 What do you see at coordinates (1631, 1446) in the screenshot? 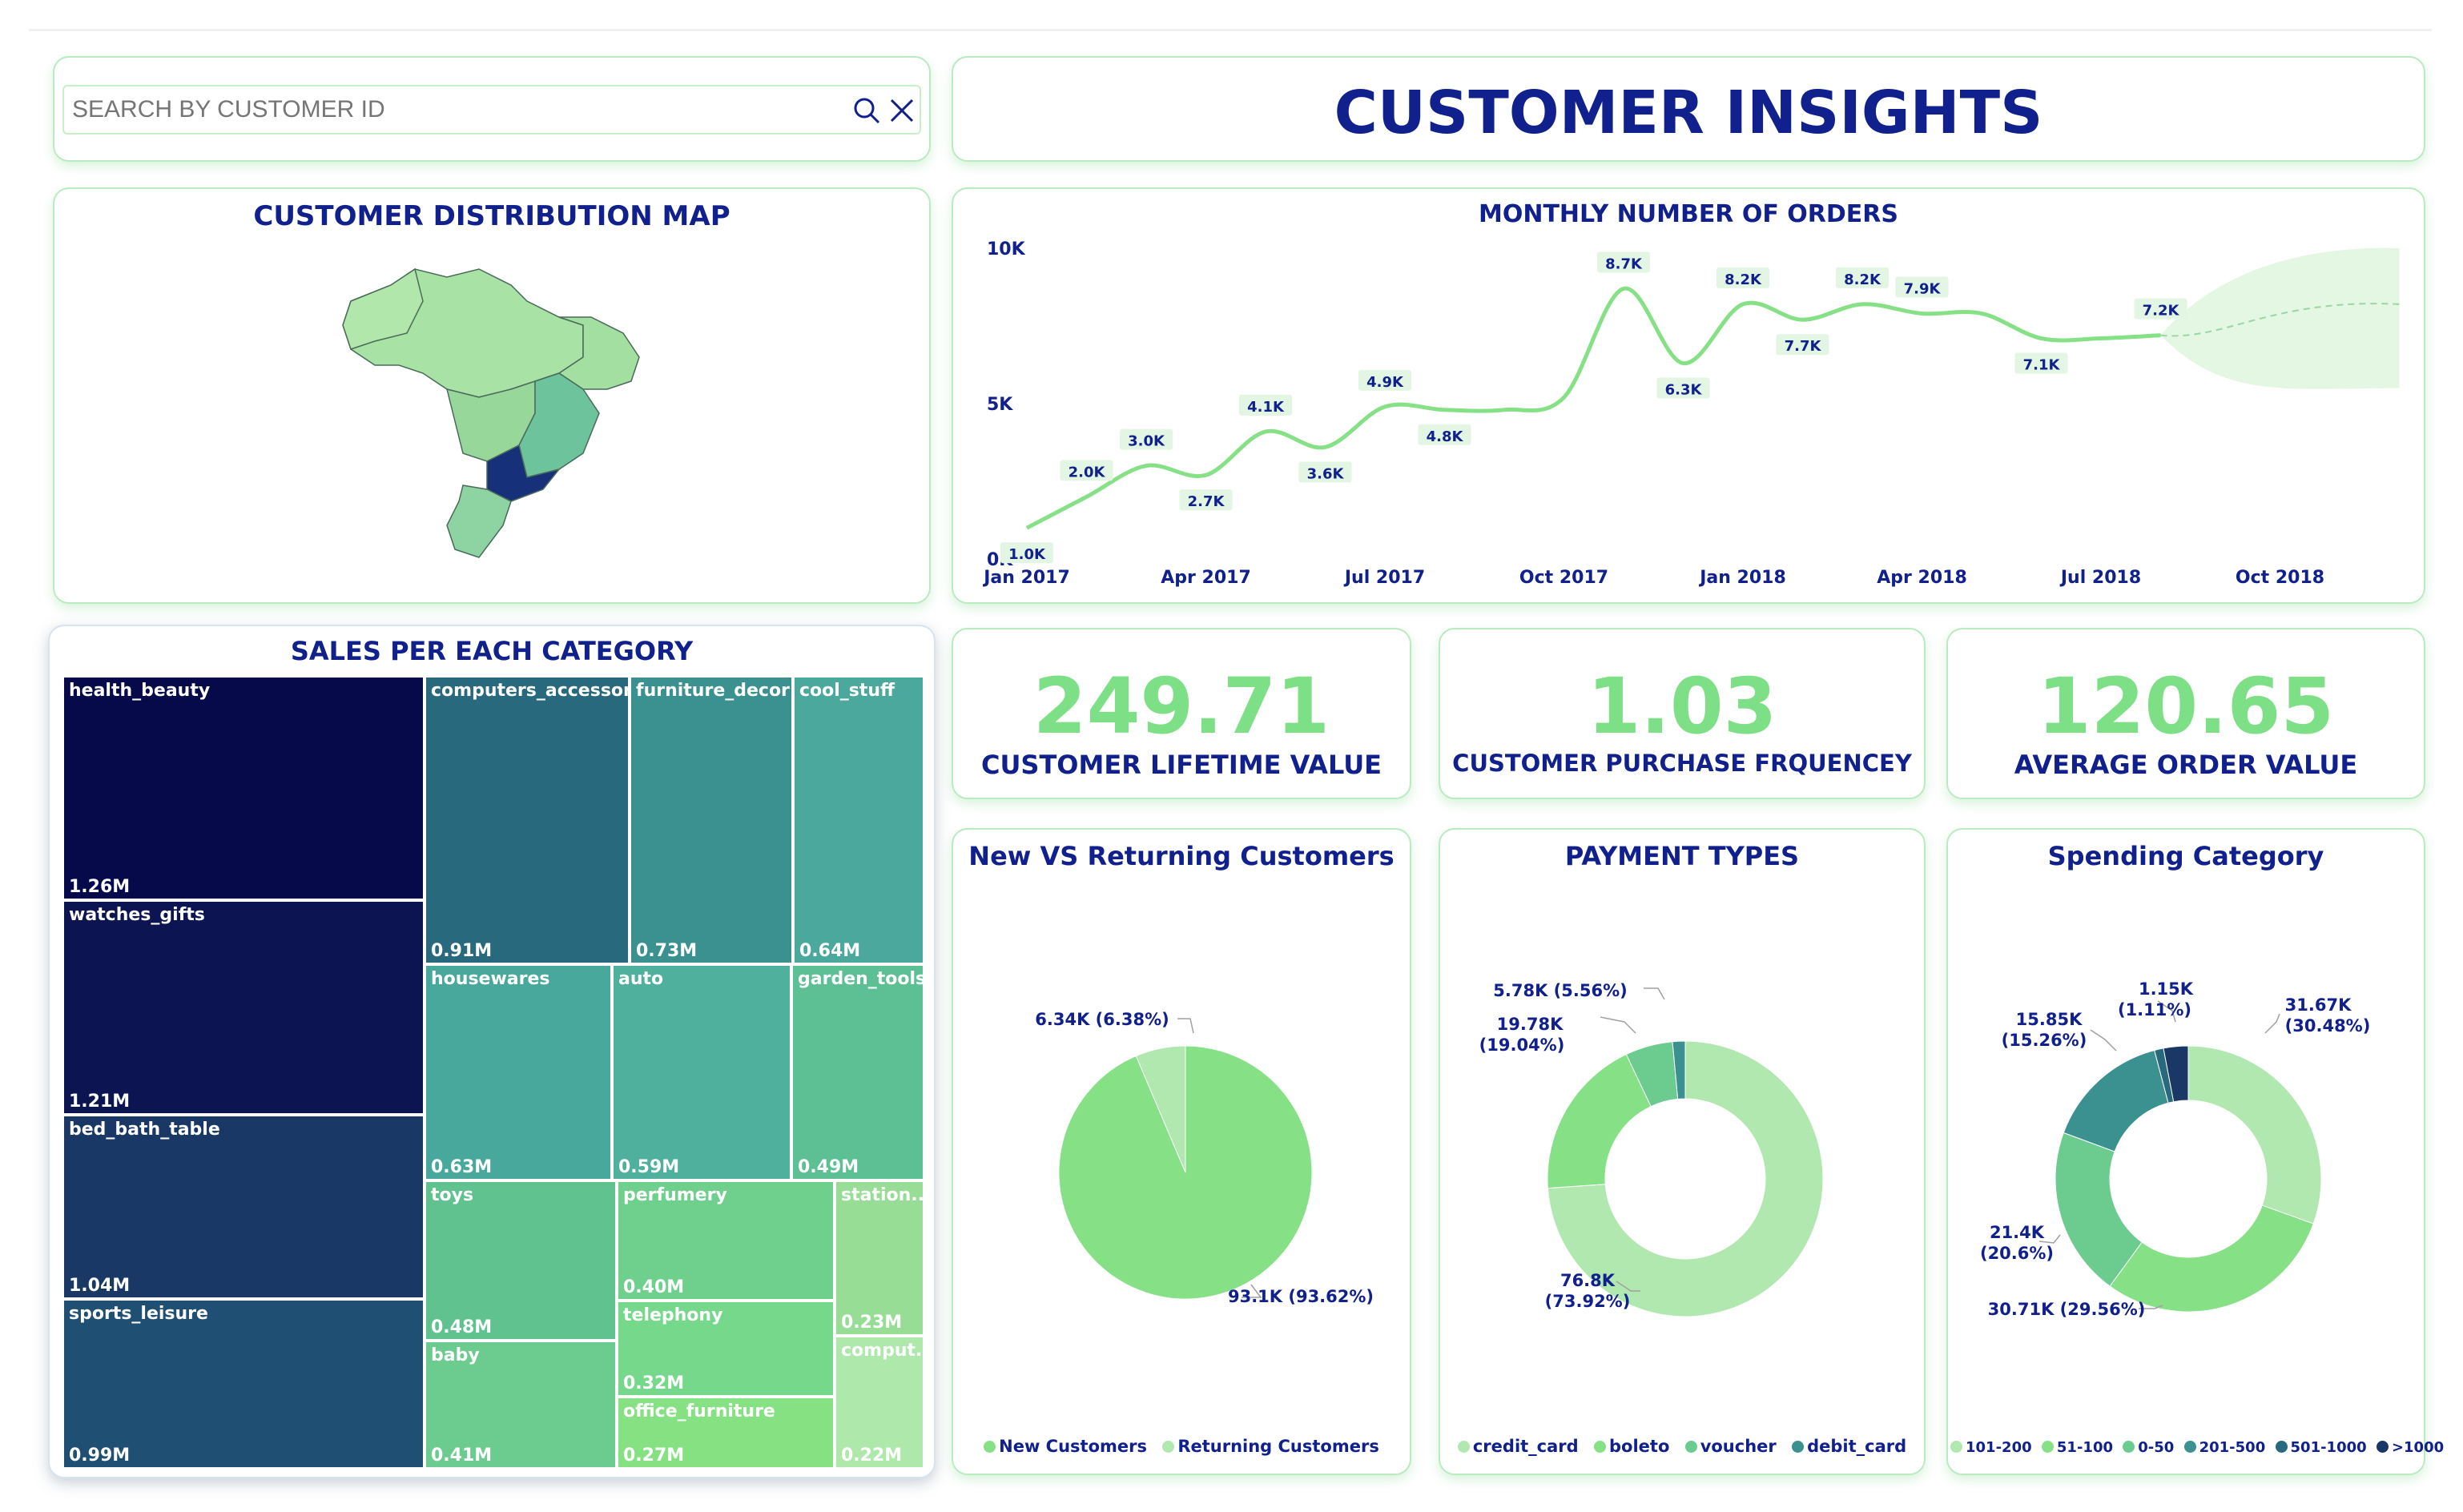
I see `legend-item: boleto` at bounding box center [1631, 1446].